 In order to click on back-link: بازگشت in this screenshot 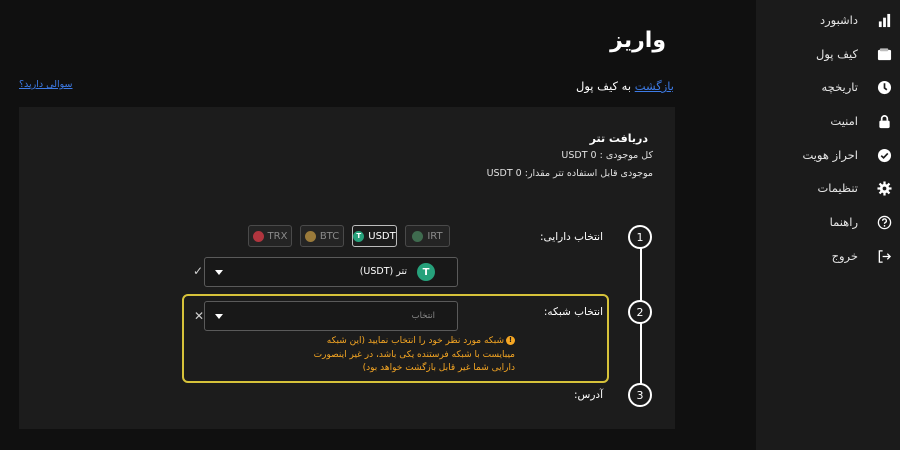, I will do `click(654, 86)`.